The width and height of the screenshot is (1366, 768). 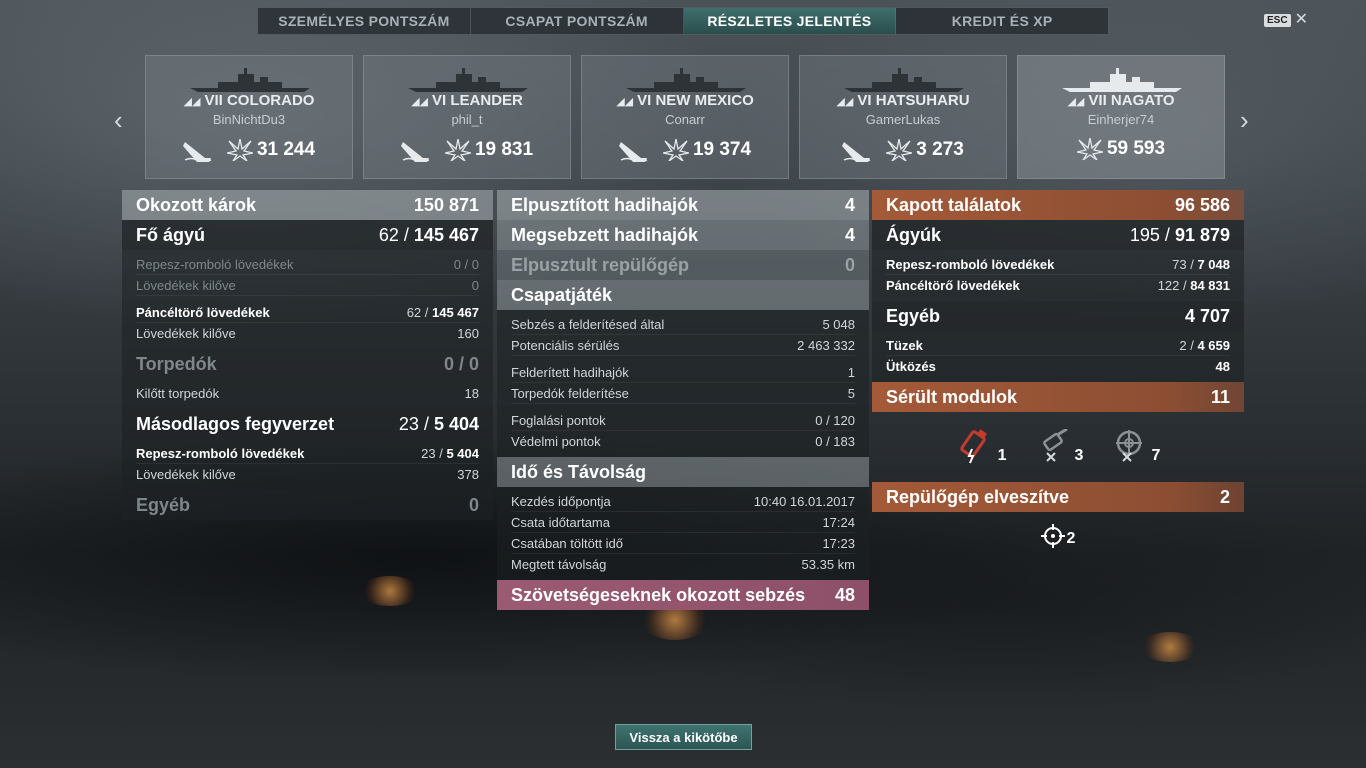 I want to click on received-he-row: Repesz-romboló lövedékek 73 / 7 048, so click(x=1058, y=264).